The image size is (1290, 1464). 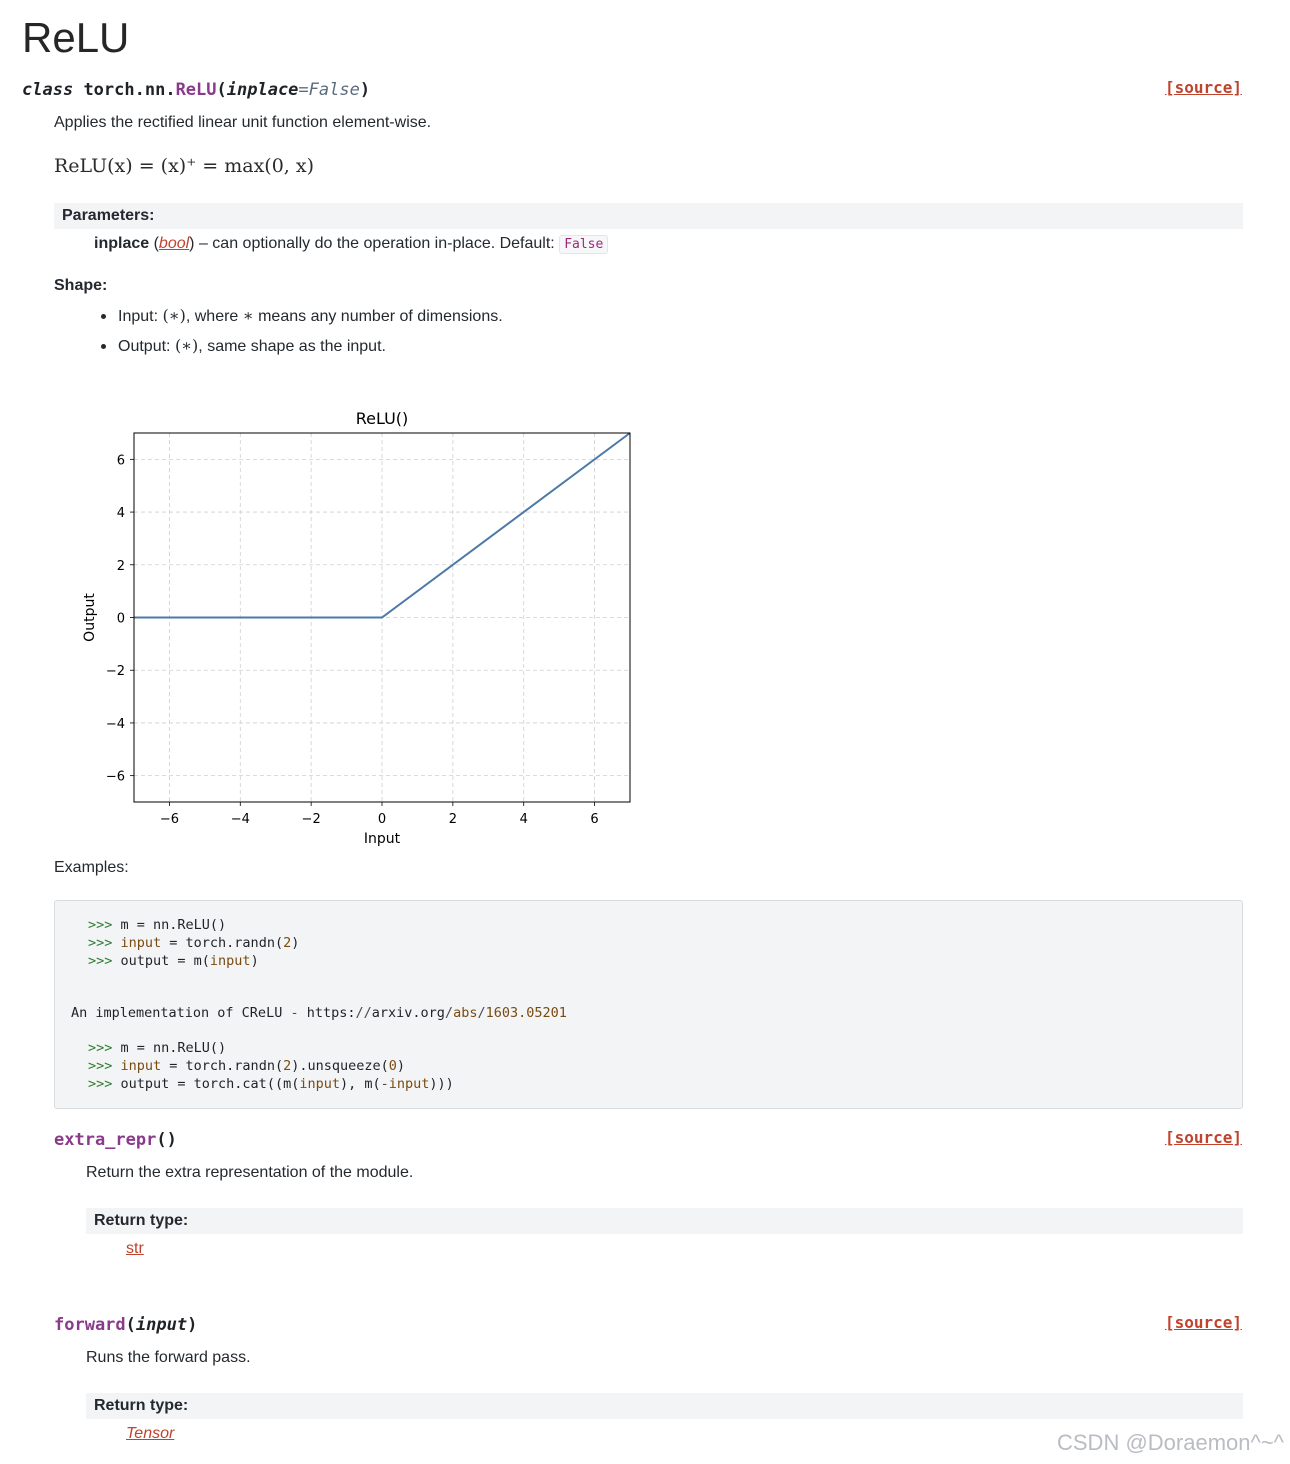 I want to click on method-signature-extra-repr: extra_repr(), so click(x=115, y=1140).